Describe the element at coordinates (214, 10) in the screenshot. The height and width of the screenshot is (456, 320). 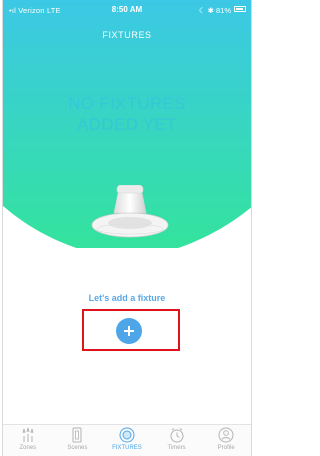
I see `status-indicators: ☾ ✱ 81%` at that location.